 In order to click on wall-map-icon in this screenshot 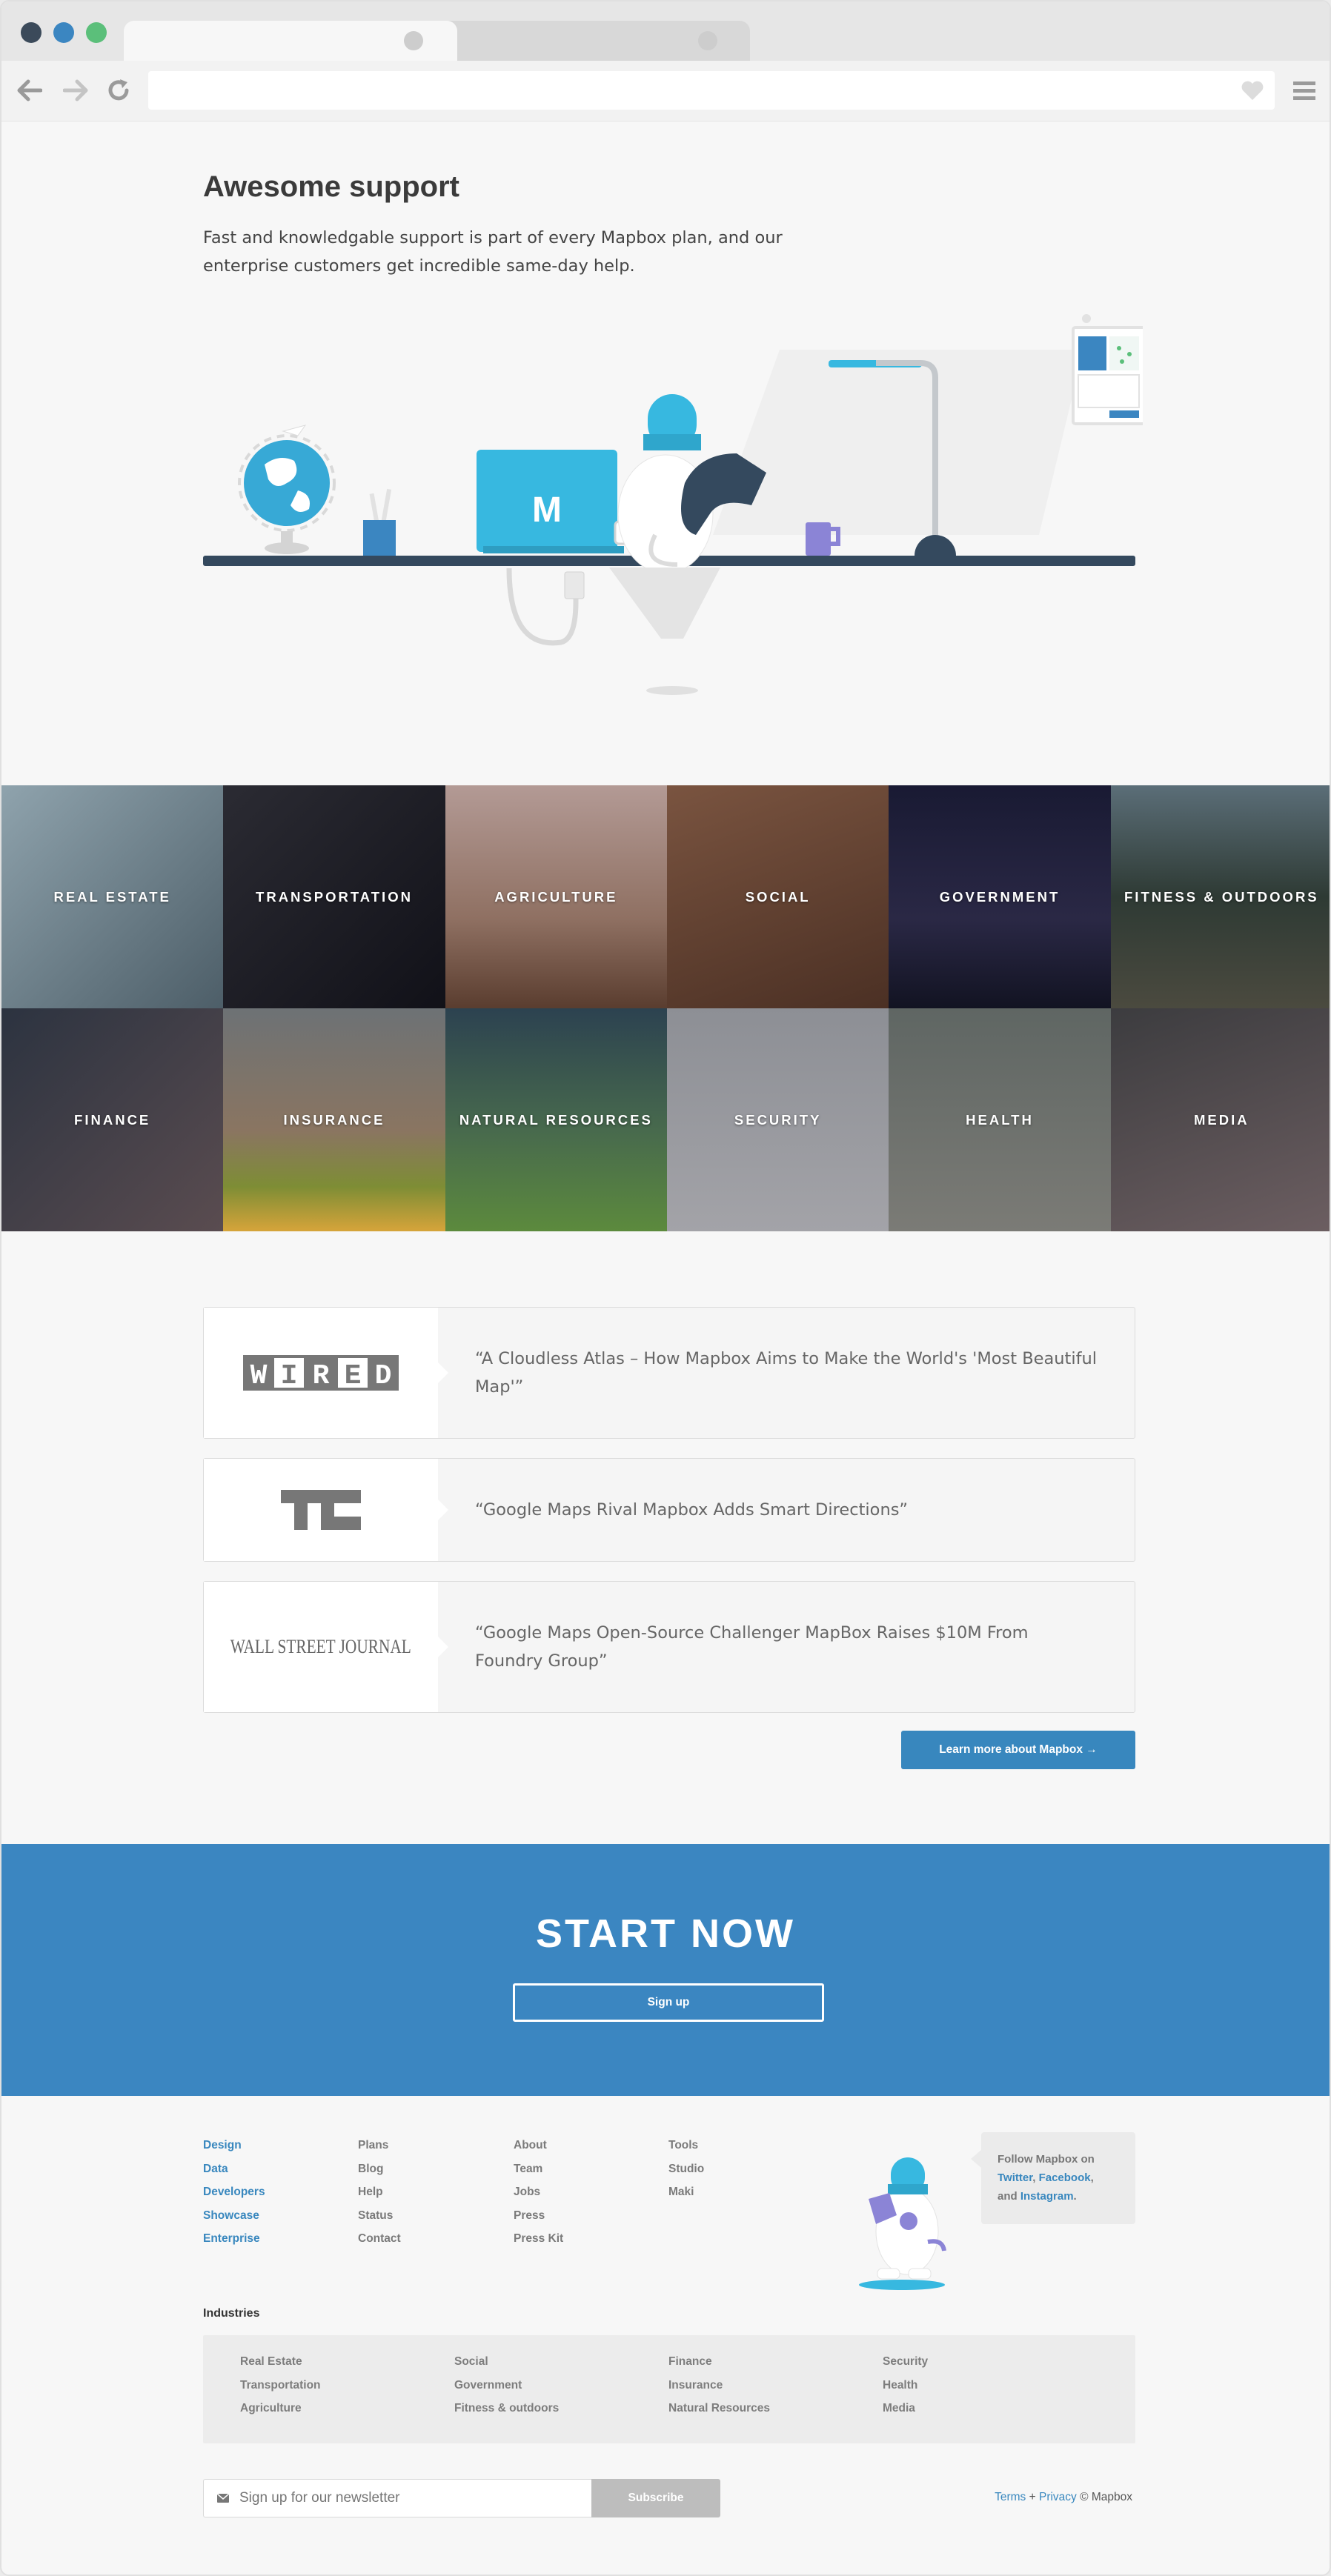, I will do `click(1107, 369)`.